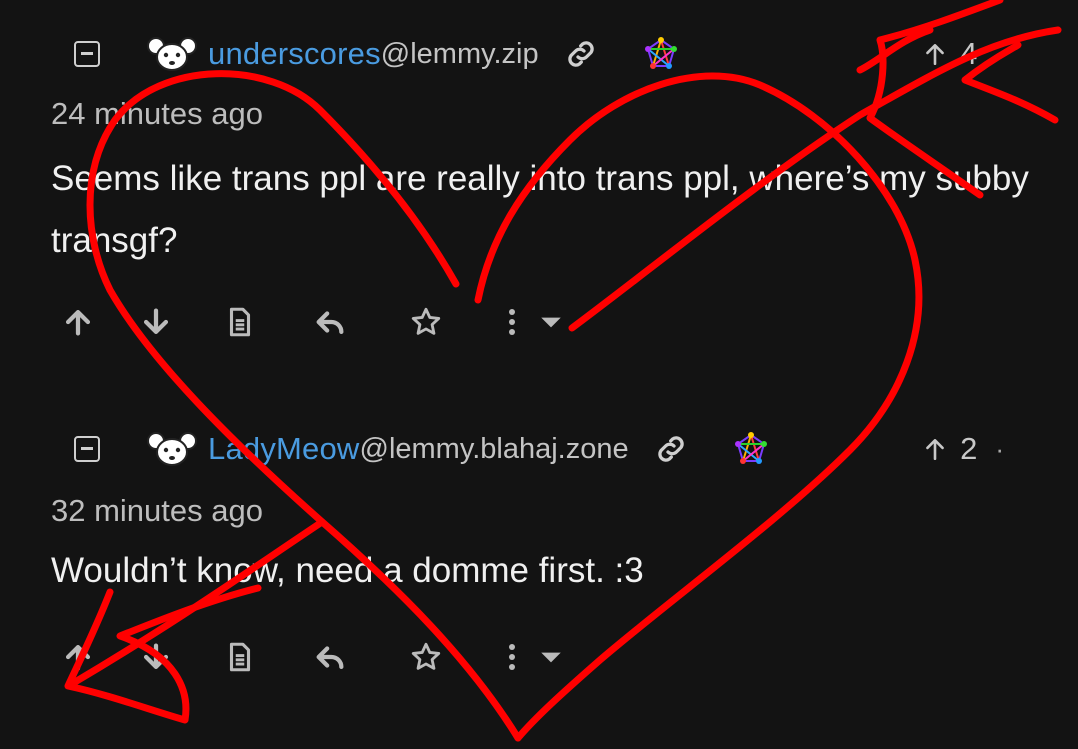  I want to click on user-instance: @lemmy.blahaj.zone, so click(494, 449).